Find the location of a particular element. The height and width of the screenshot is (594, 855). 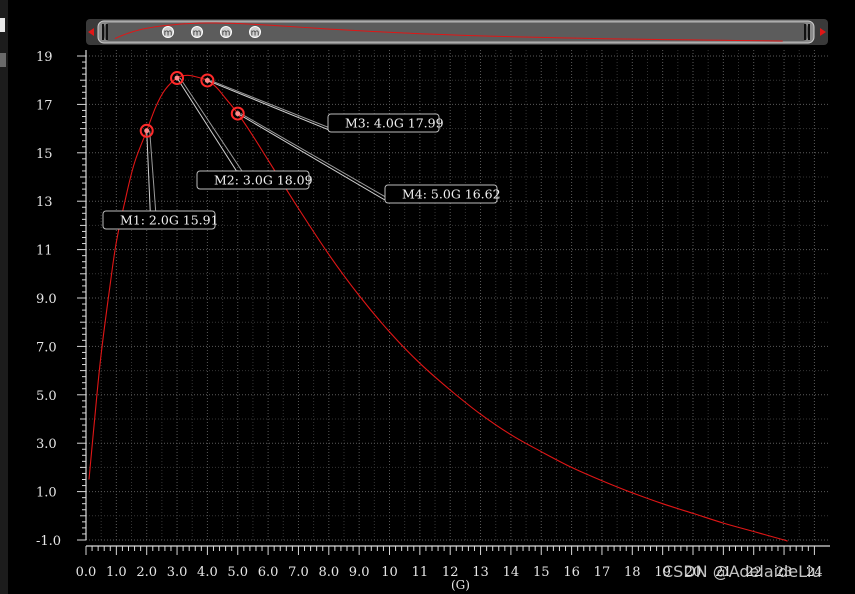

marker-m2-label: M2: 3.0G 18.09 is located at coordinates (254, 180).